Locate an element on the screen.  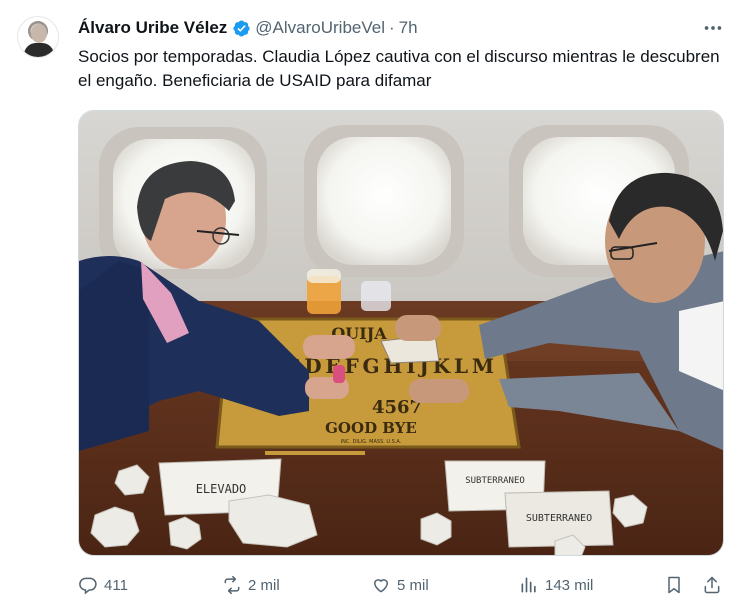
bookmark-button is located at coordinates (674, 585).